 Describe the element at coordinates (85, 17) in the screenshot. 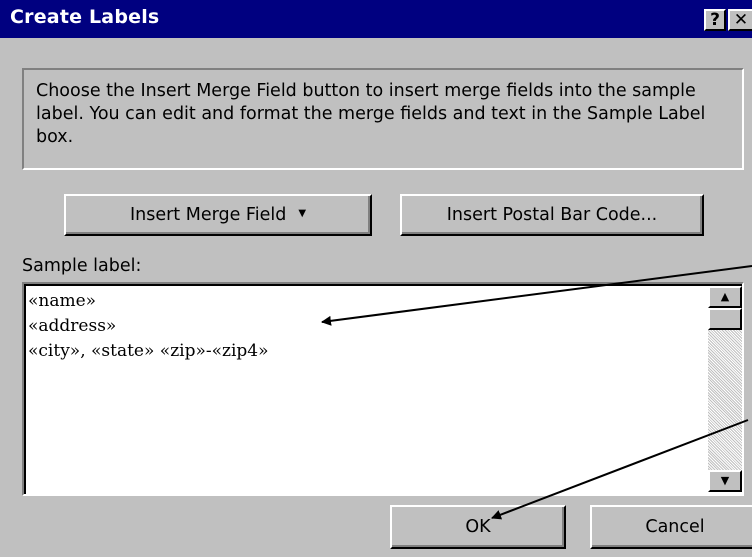

I see `window-title: Create Labels` at that location.